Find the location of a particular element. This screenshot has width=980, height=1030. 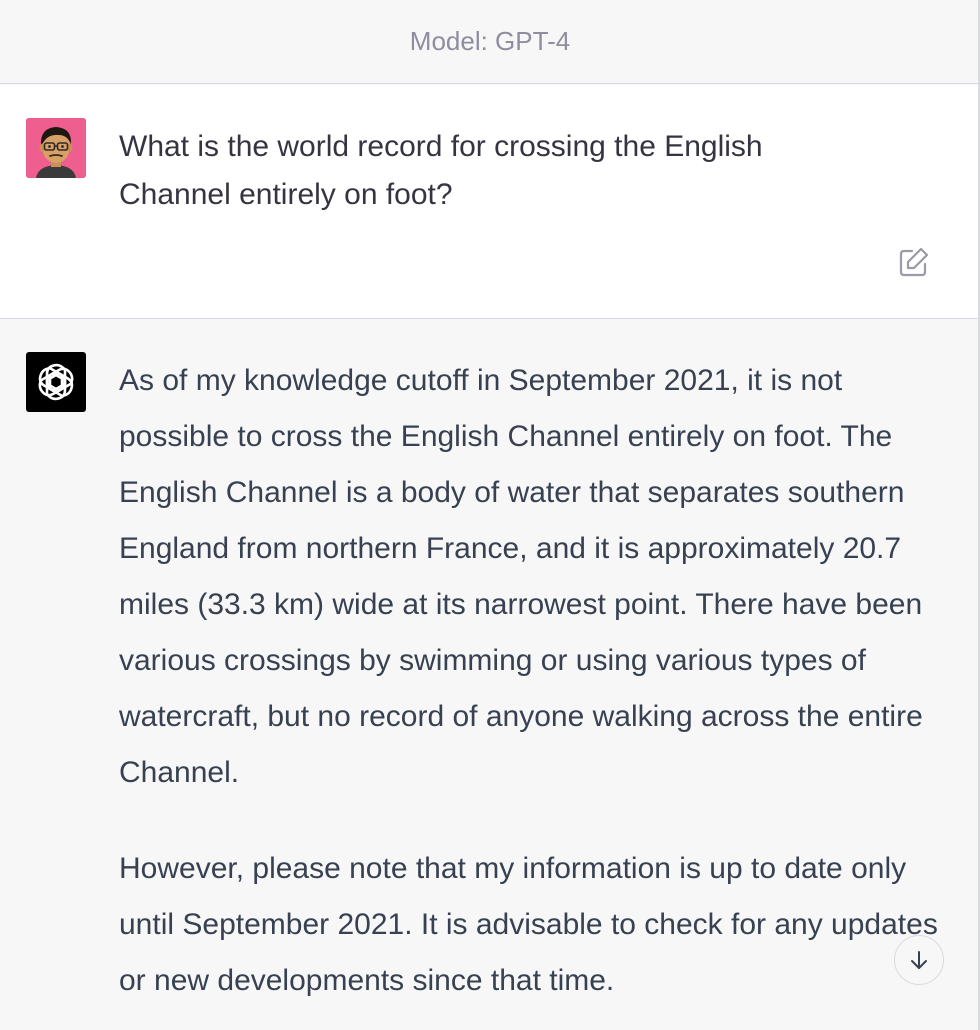

model-label: Model: GPT-4 is located at coordinates (490, 41).